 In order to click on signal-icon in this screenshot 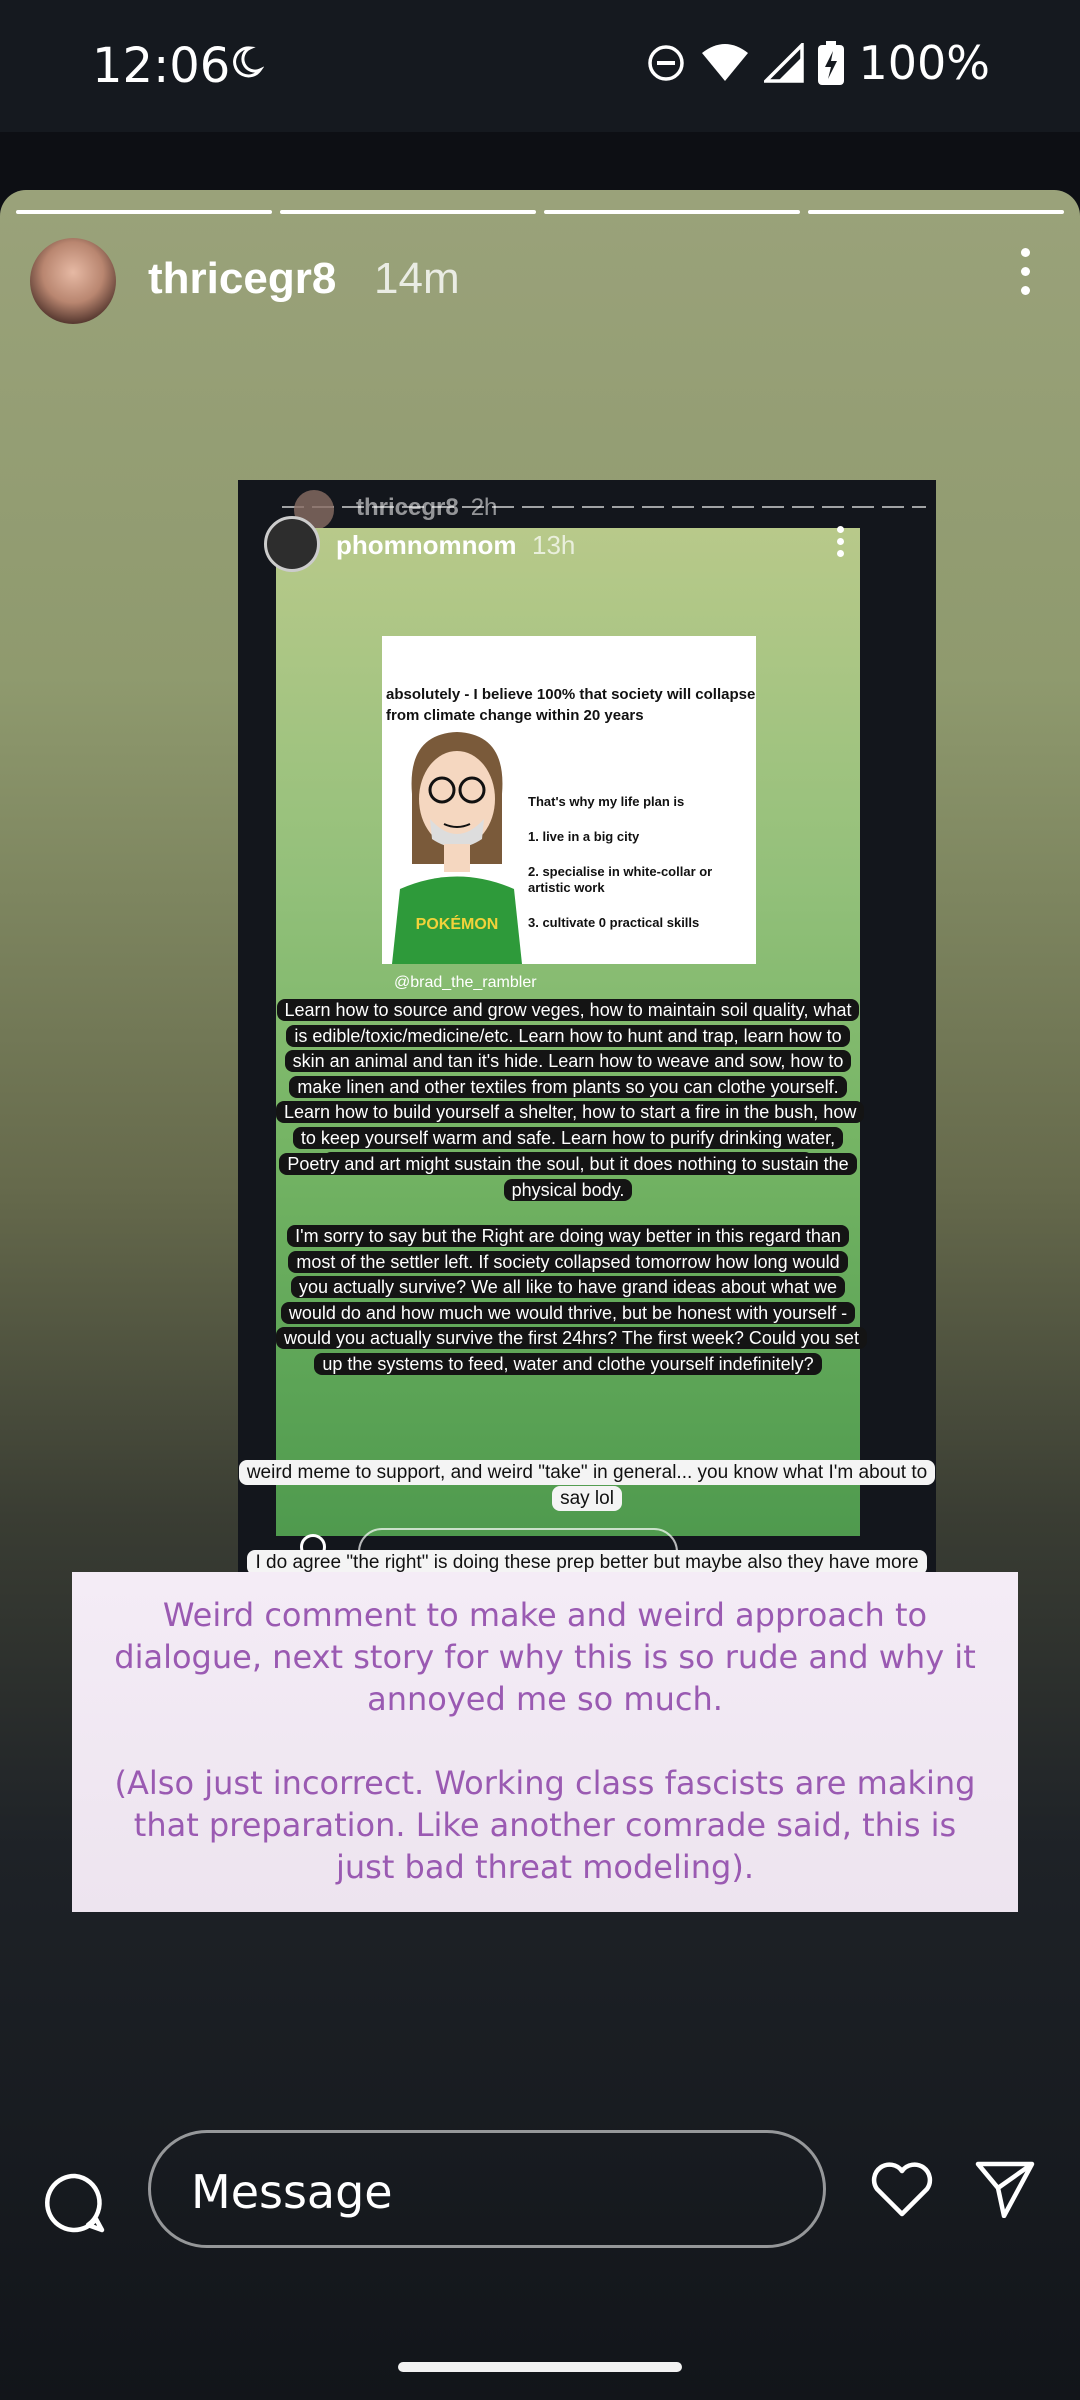, I will do `click(784, 63)`.